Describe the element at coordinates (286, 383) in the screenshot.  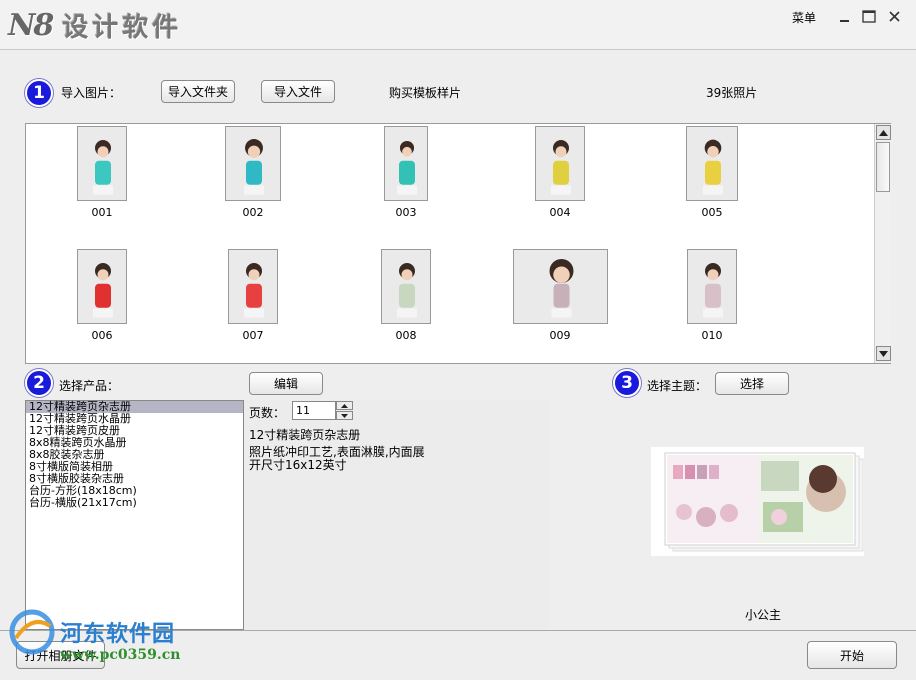
I see `edit-button: 编辑` at that location.